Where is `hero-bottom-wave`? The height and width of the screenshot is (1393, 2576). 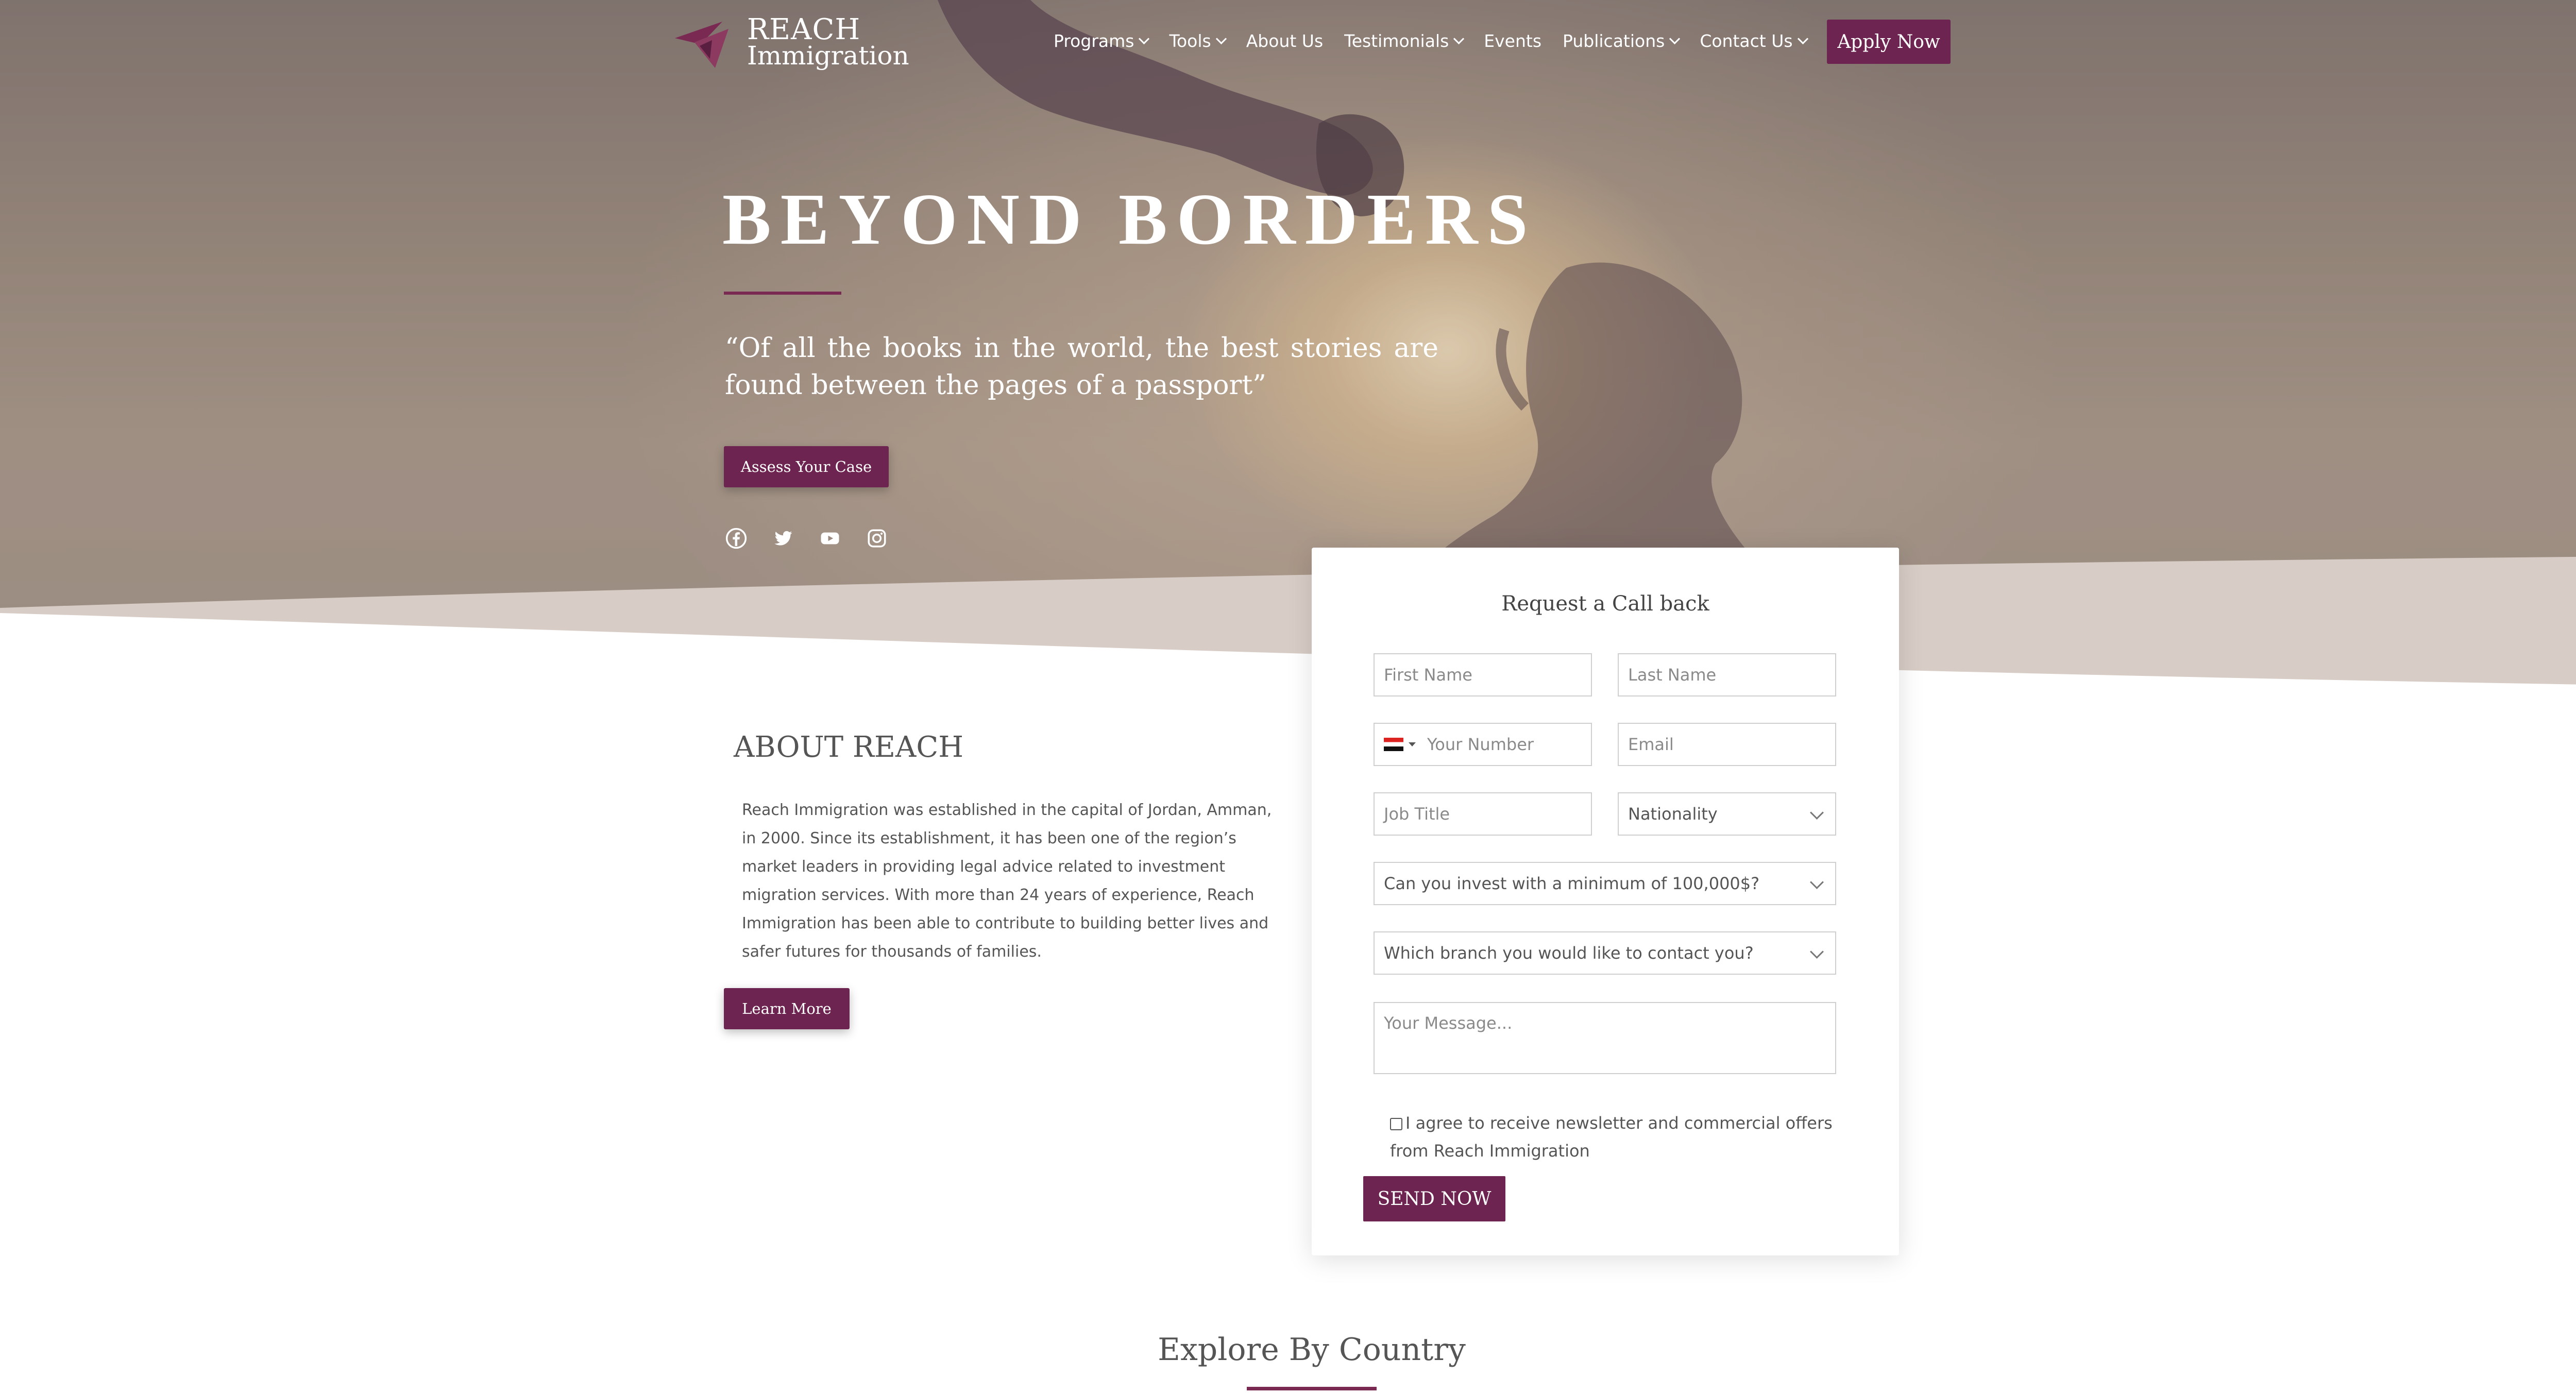
hero-bottom-wave is located at coordinates (1288, 620).